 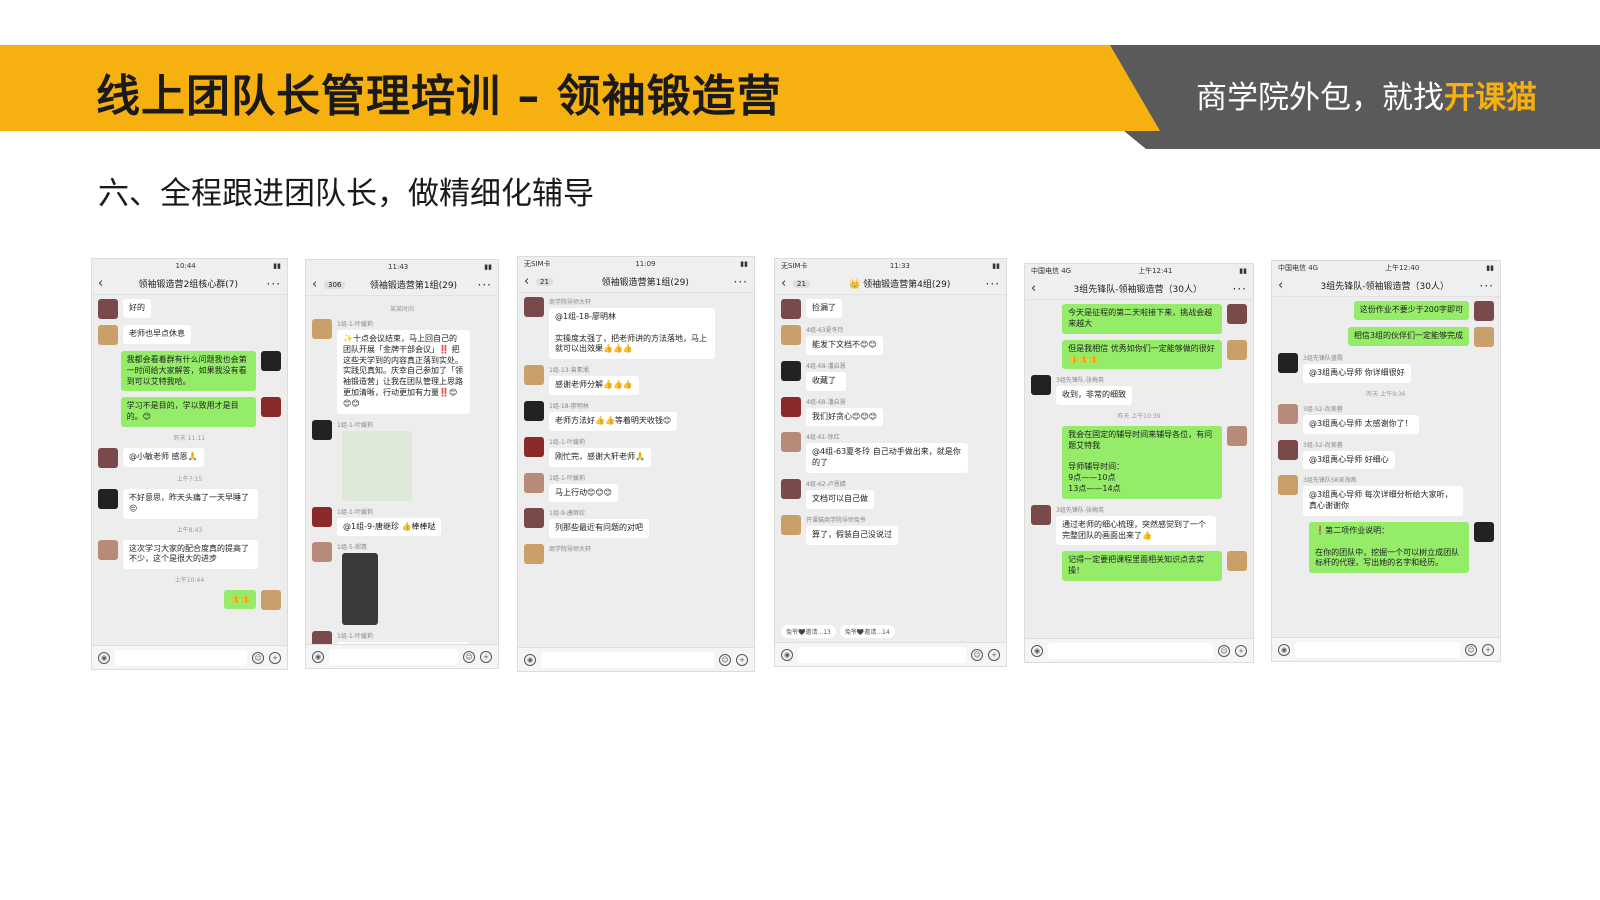 I want to click on message-bubble: 老师方法好👍👍等着明天收钱😊, so click(x=613, y=421).